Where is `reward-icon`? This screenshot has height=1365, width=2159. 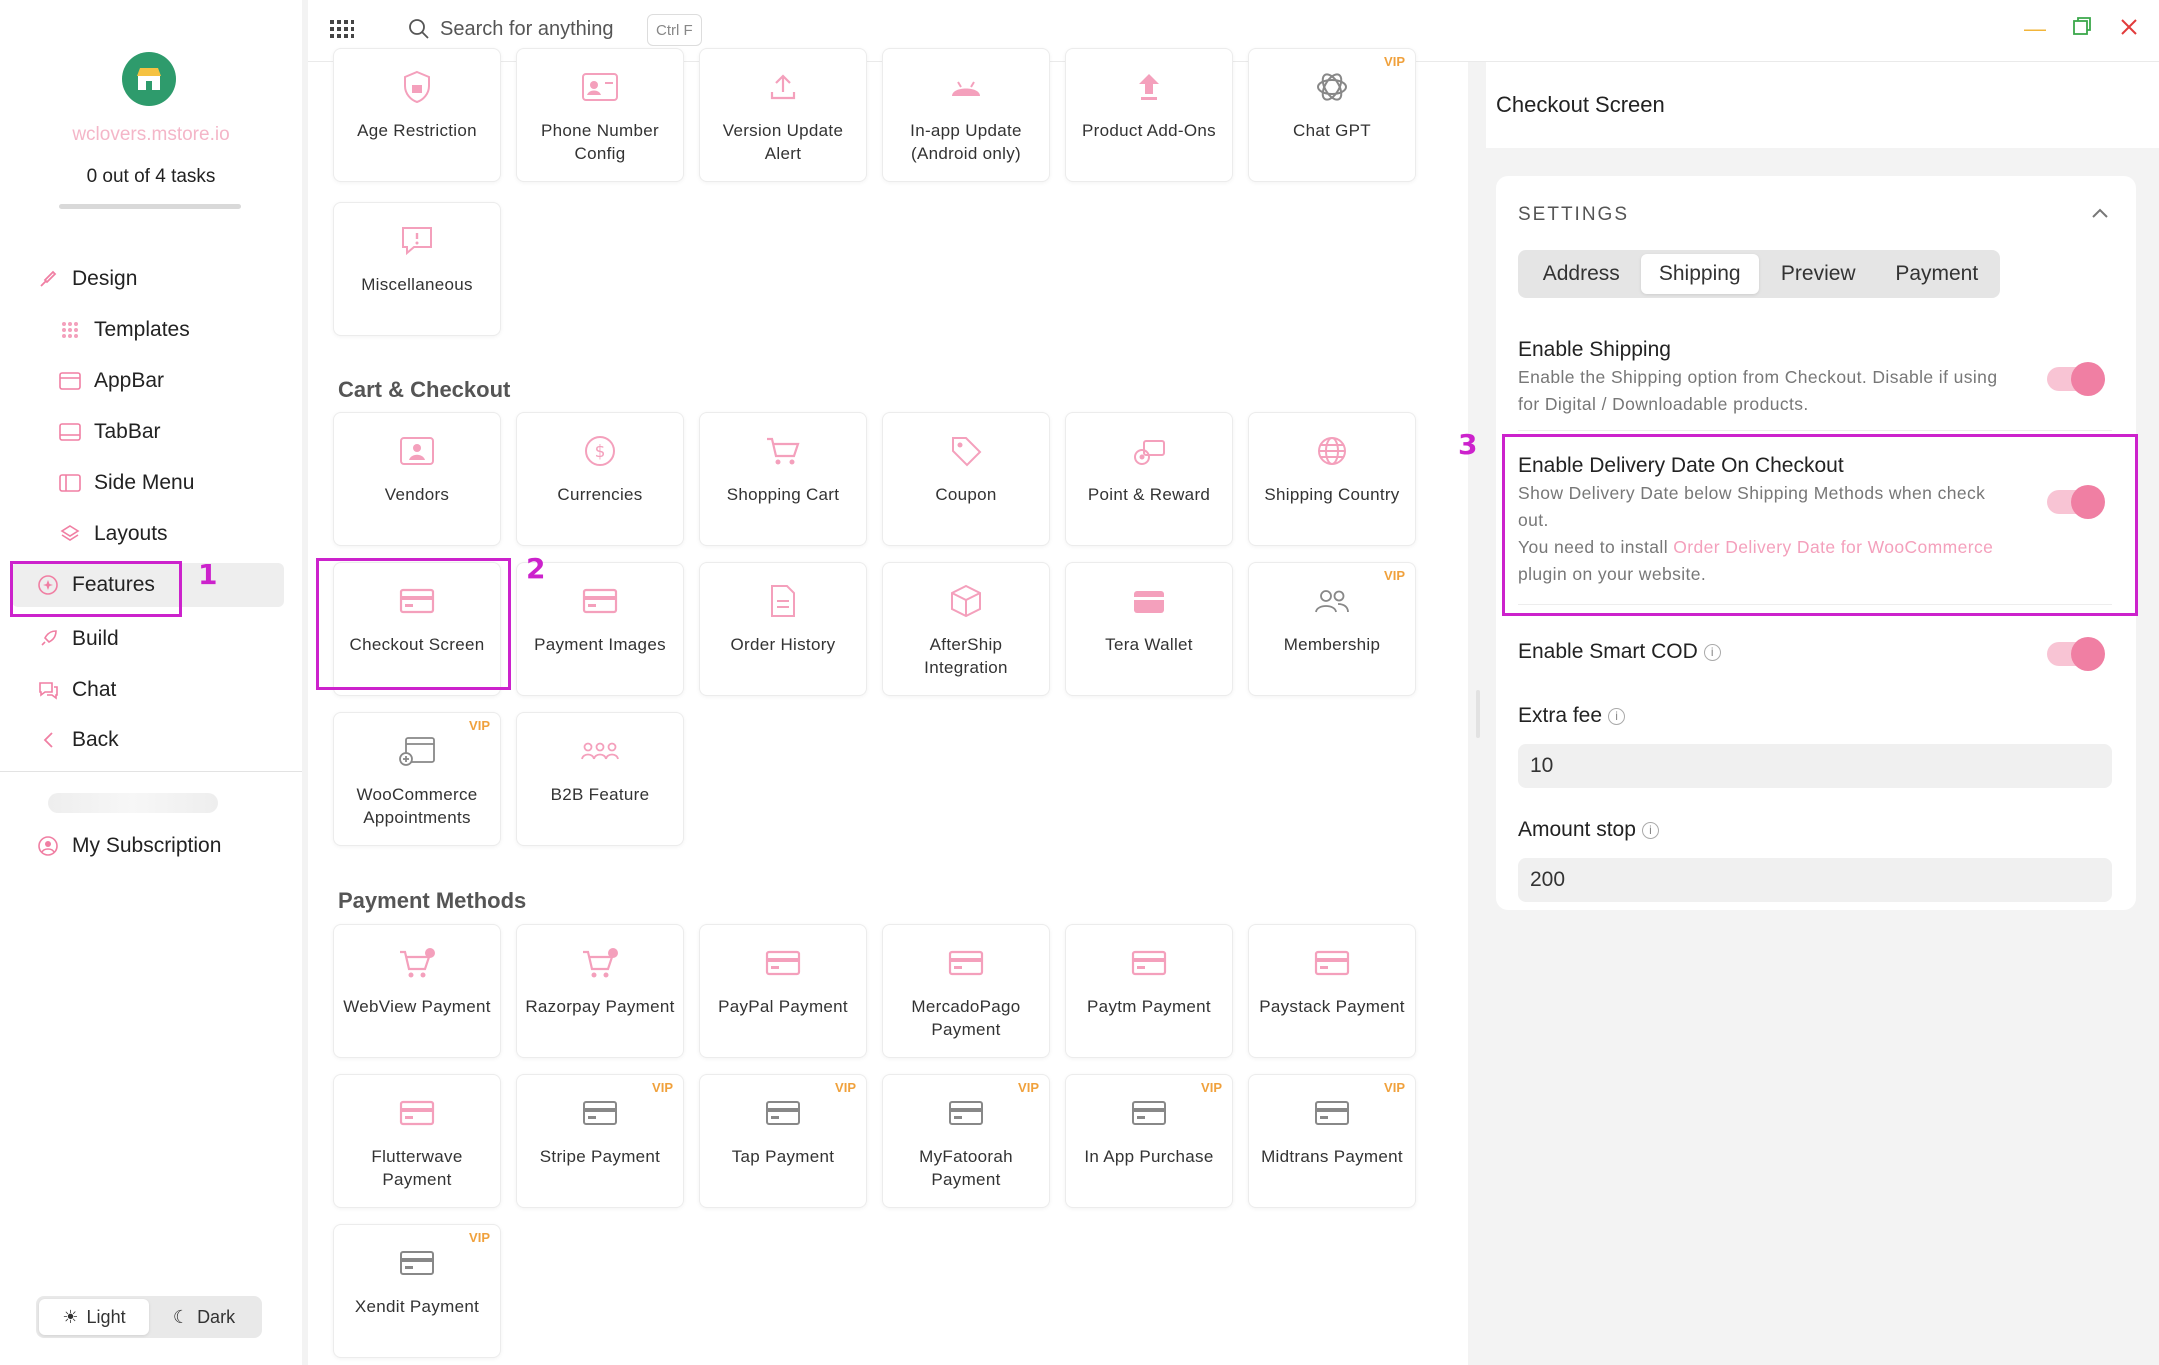
reward-icon is located at coordinates (1149, 451).